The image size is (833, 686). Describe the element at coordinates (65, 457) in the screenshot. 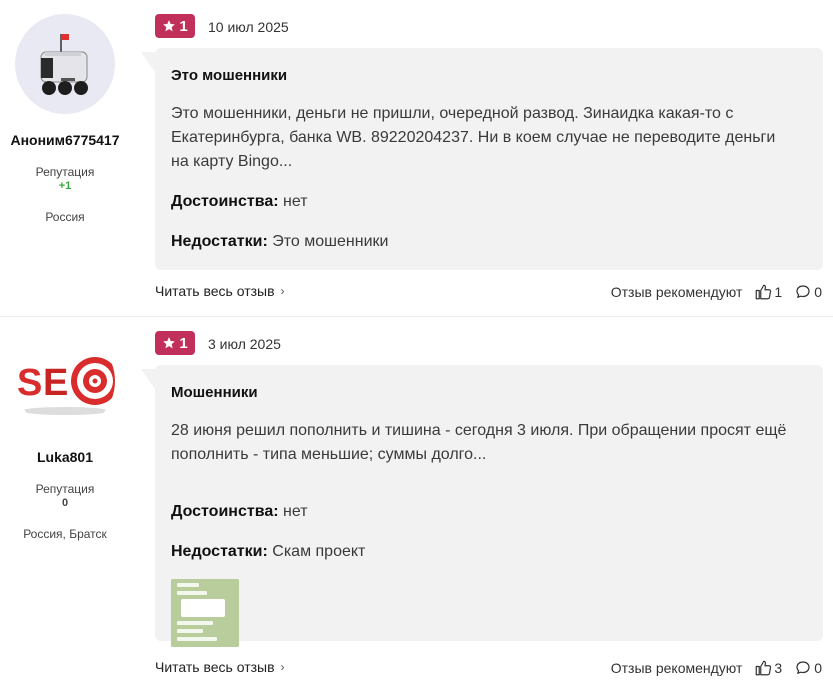

I see `author-name: Luka801` at that location.